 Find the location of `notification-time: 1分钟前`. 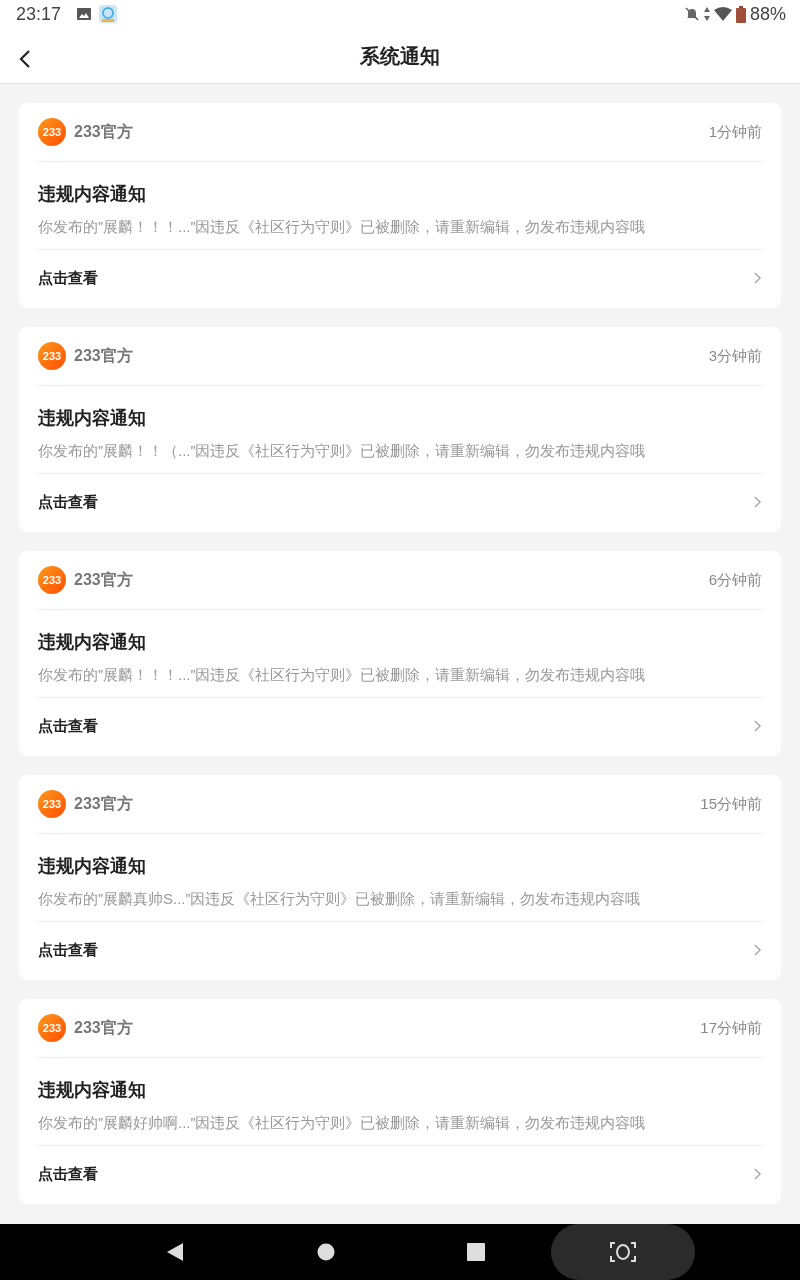

notification-time: 1分钟前 is located at coordinates (735, 131).